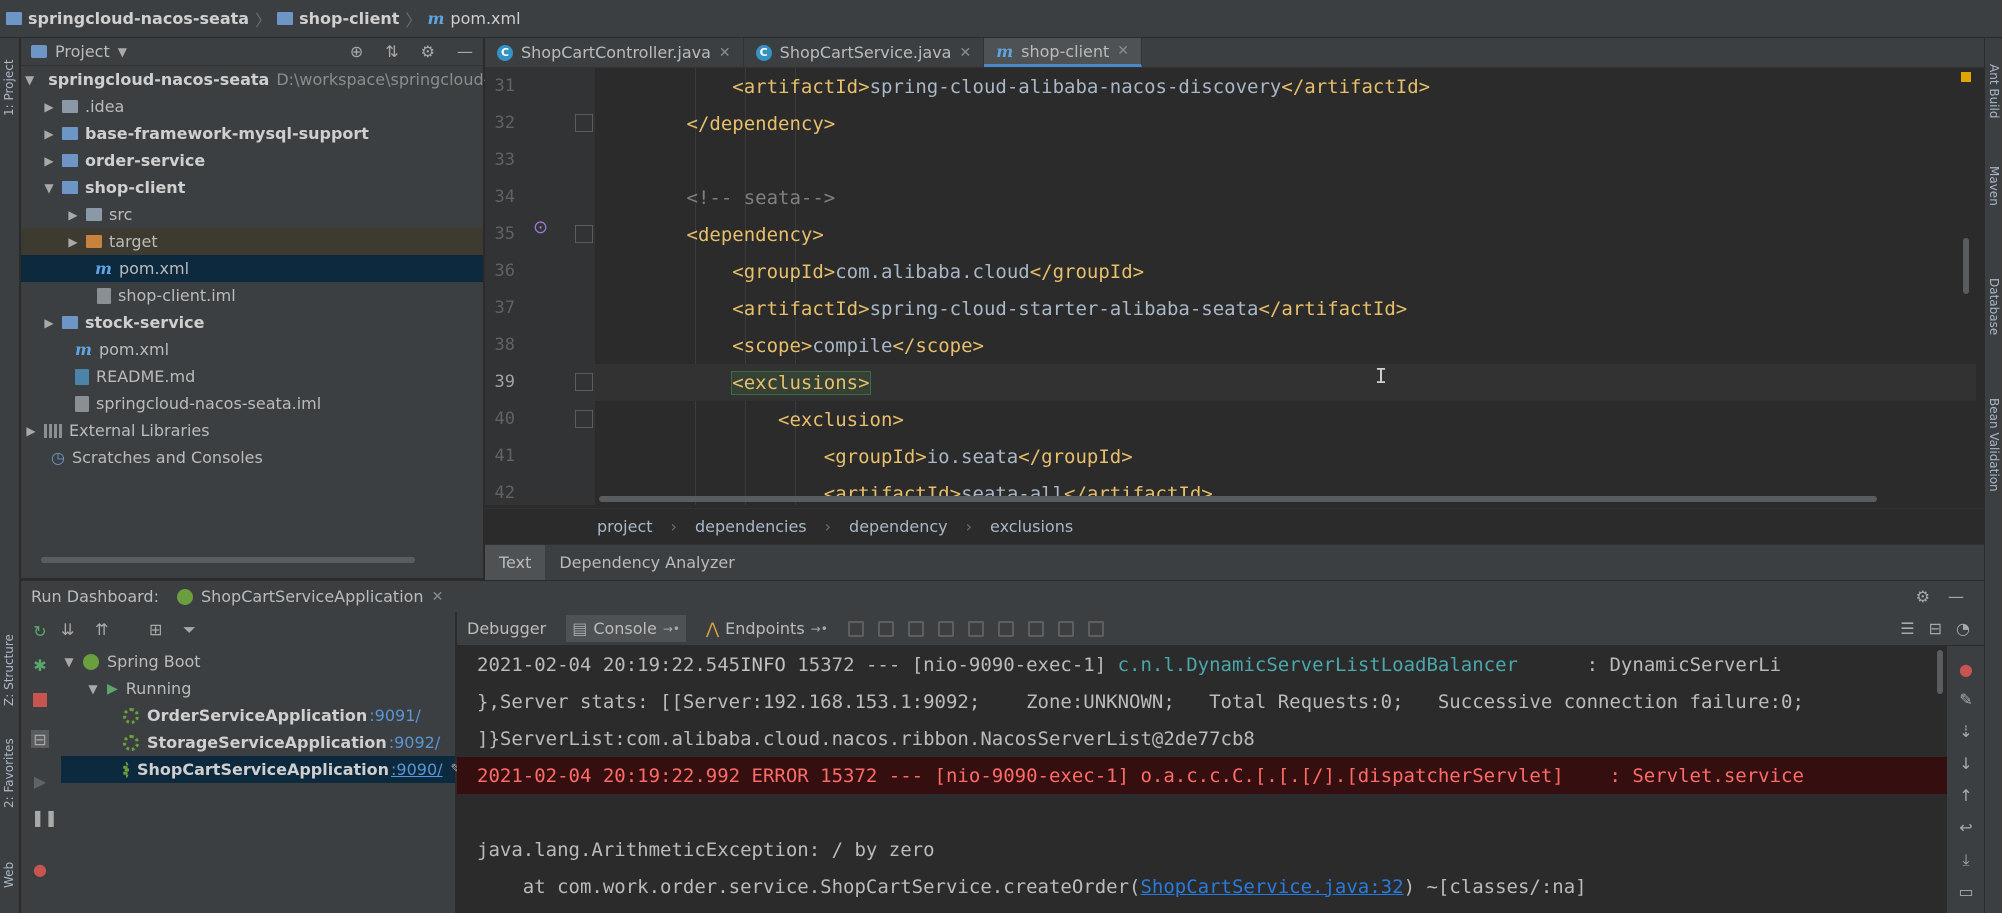  What do you see at coordinates (252, 187) in the screenshot?
I see `tree-item-shop-client: ▼ shop-client` at bounding box center [252, 187].